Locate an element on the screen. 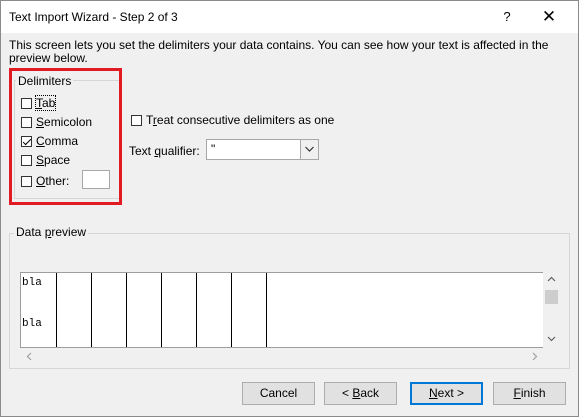 The height and width of the screenshot is (417, 579). close-icon: ✕ is located at coordinates (549, 17).